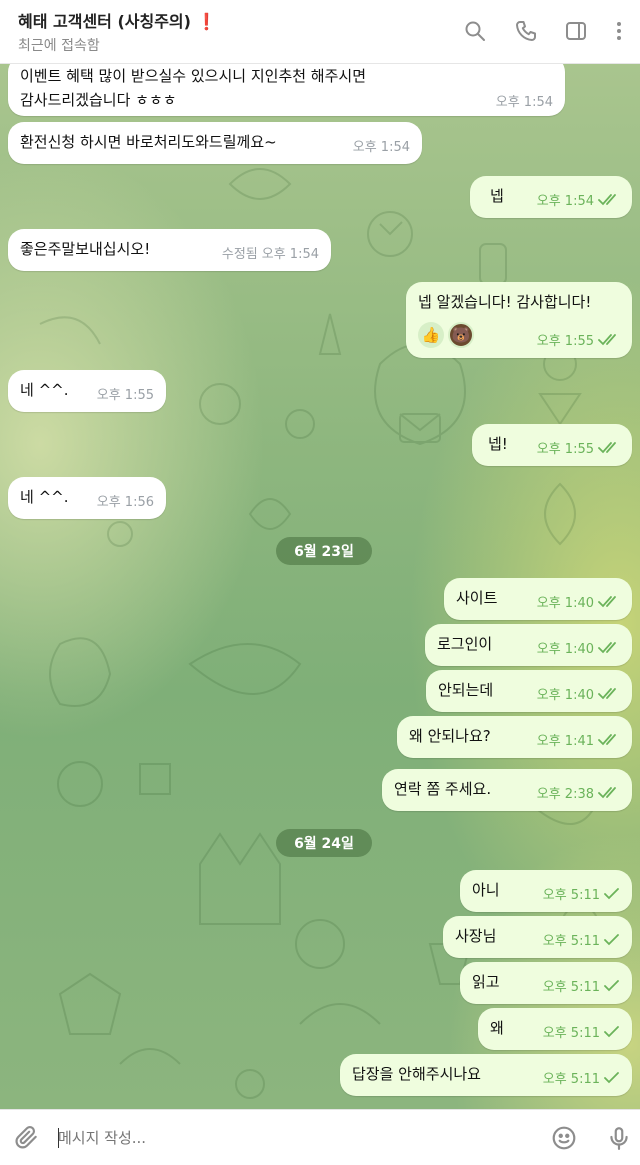  Describe the element at coordinates (104, 21) in the screenshot. I see `chat-title-text: 혜태 고객센터 (사칭주의)` at that location.